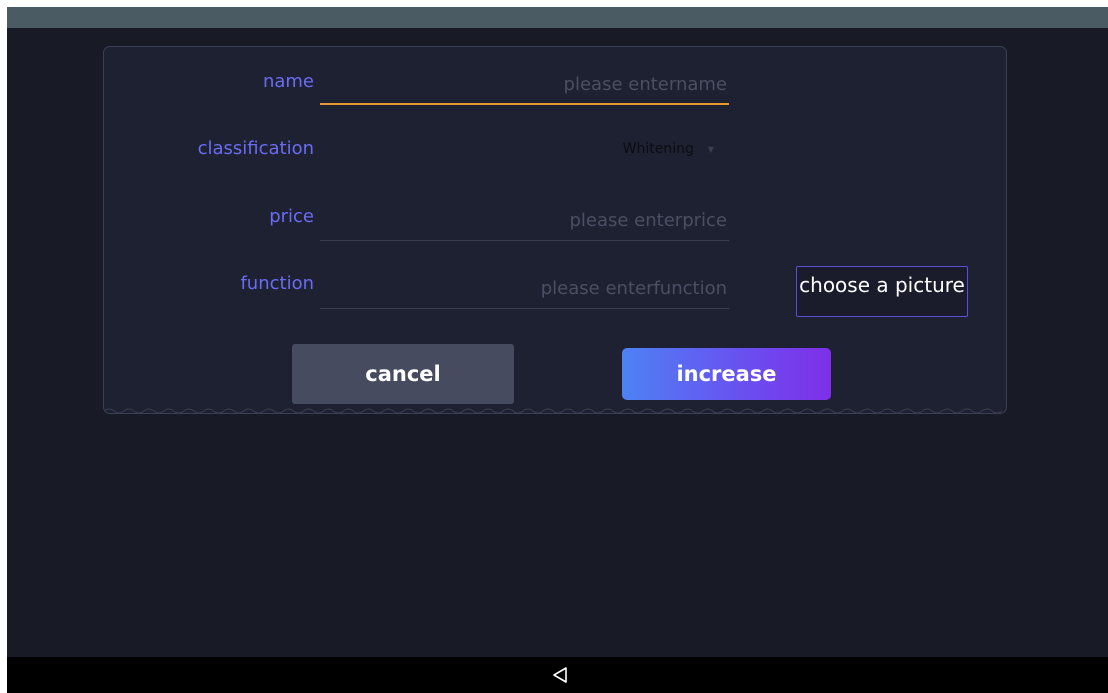 The height and width of the screenshot is (693, 1108). I want to click on dialog-wave-edge, so click(553, 411).